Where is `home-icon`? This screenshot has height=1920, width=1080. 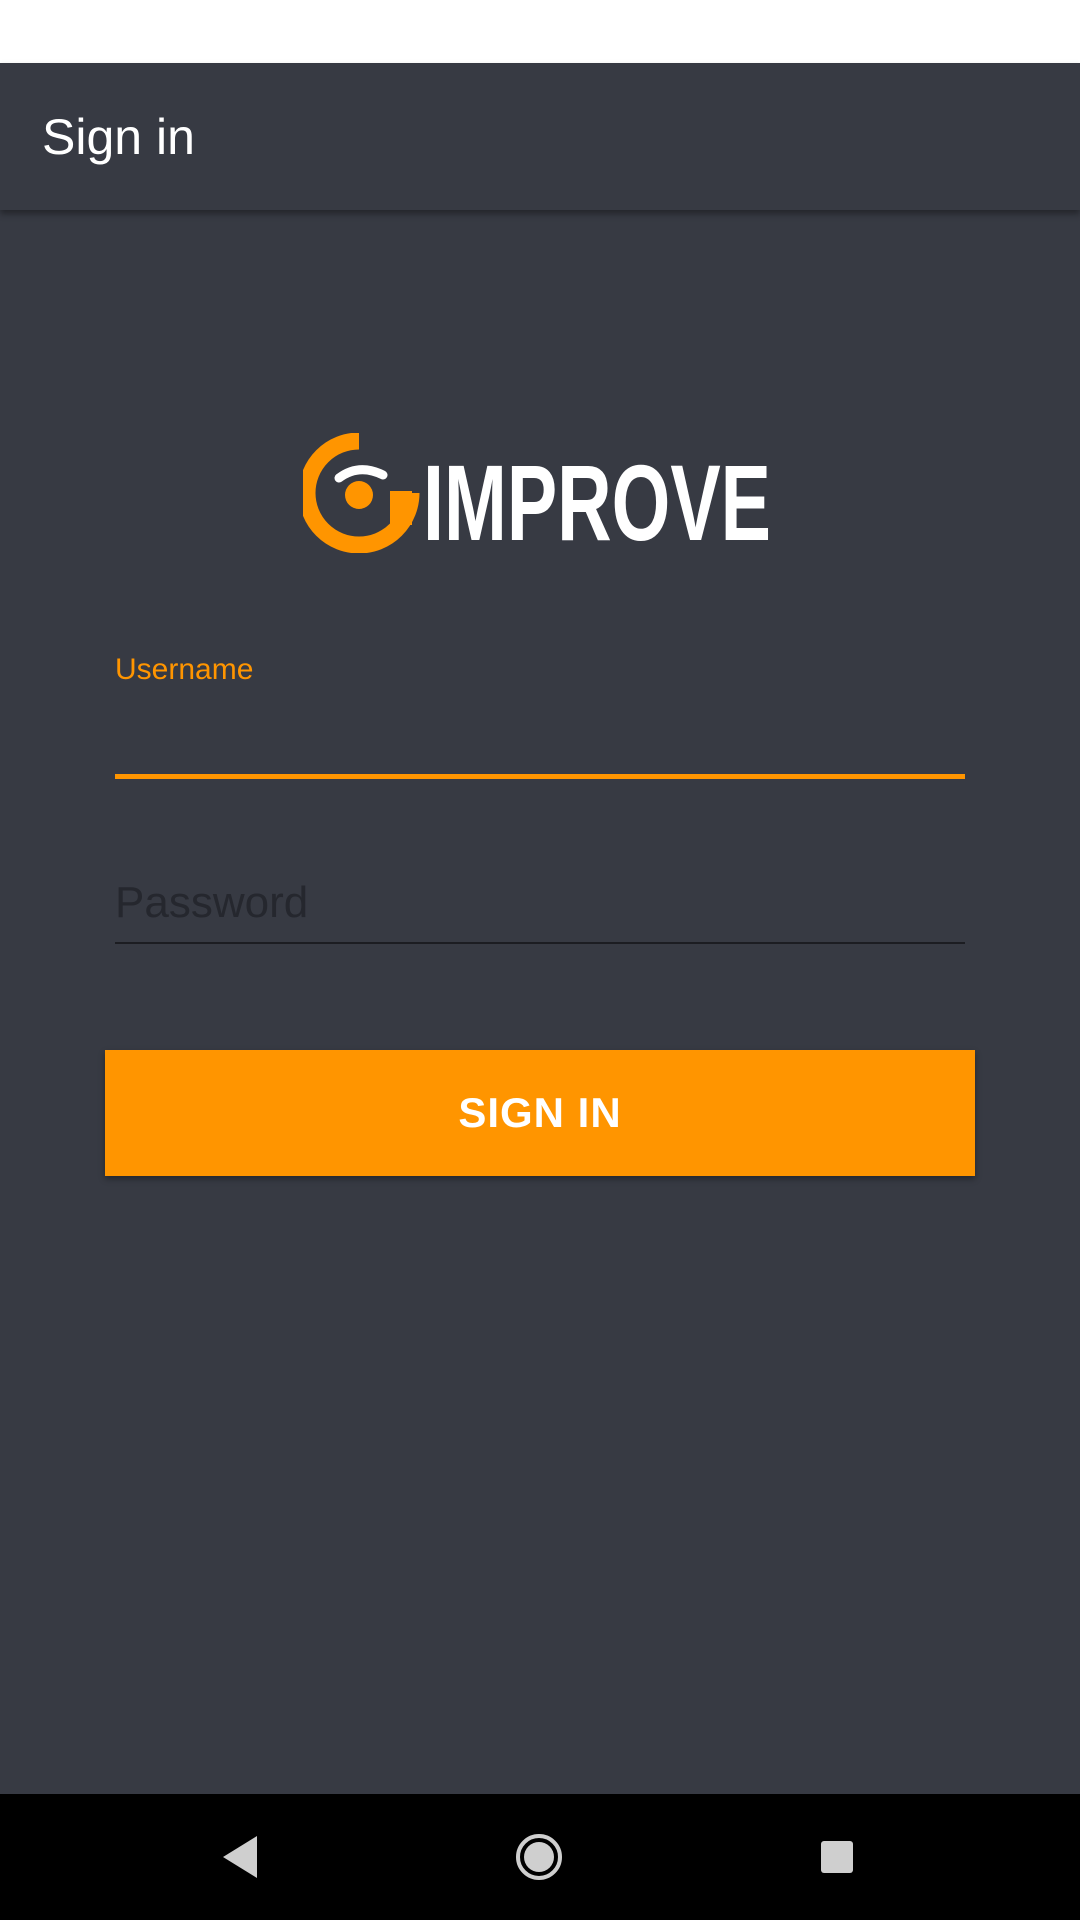
home-icon is located at coordinates (539, 1857).